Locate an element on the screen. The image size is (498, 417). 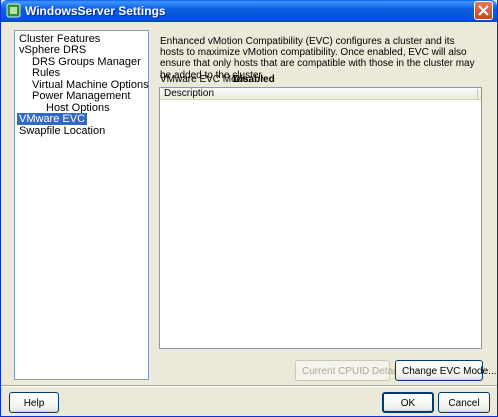
tree-item-swapfile-location: Swapfile Location is located at coordinates (62, 131).